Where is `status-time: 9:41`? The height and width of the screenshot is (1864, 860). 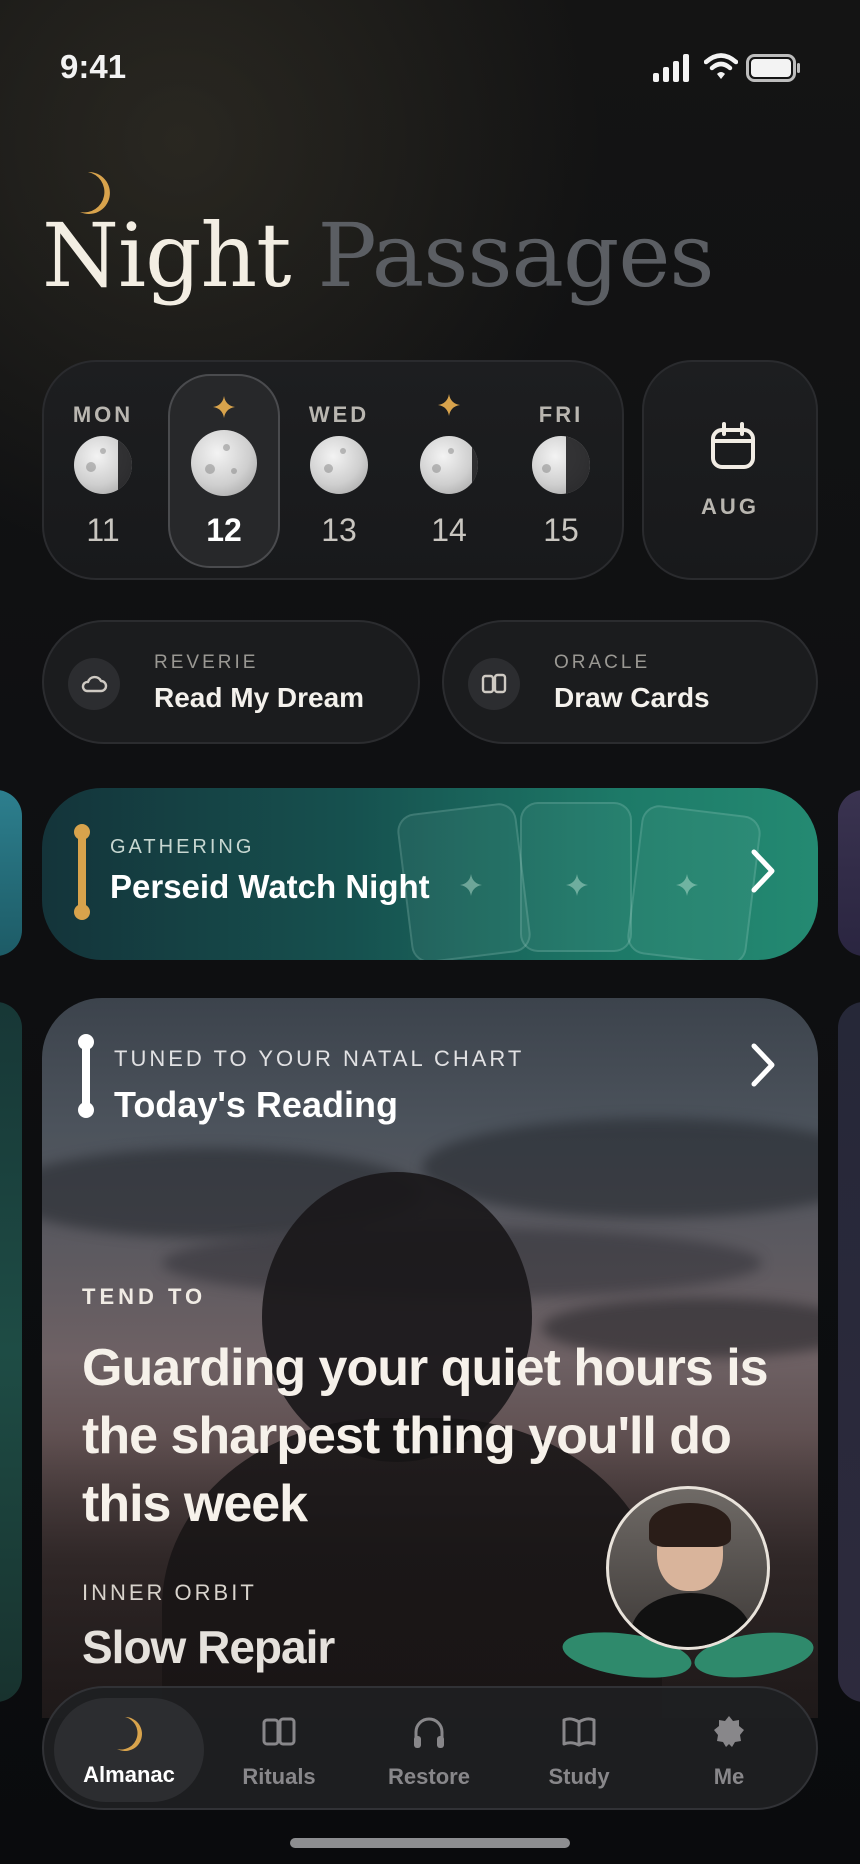
status-time: 9:41 is located at coordinates (93, 66).